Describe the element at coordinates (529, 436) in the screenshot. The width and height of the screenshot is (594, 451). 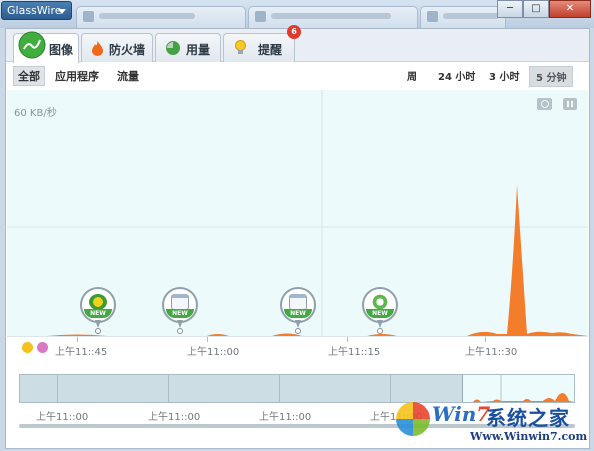
I see `watermark-url: Www.Winwin7.com` at that location.